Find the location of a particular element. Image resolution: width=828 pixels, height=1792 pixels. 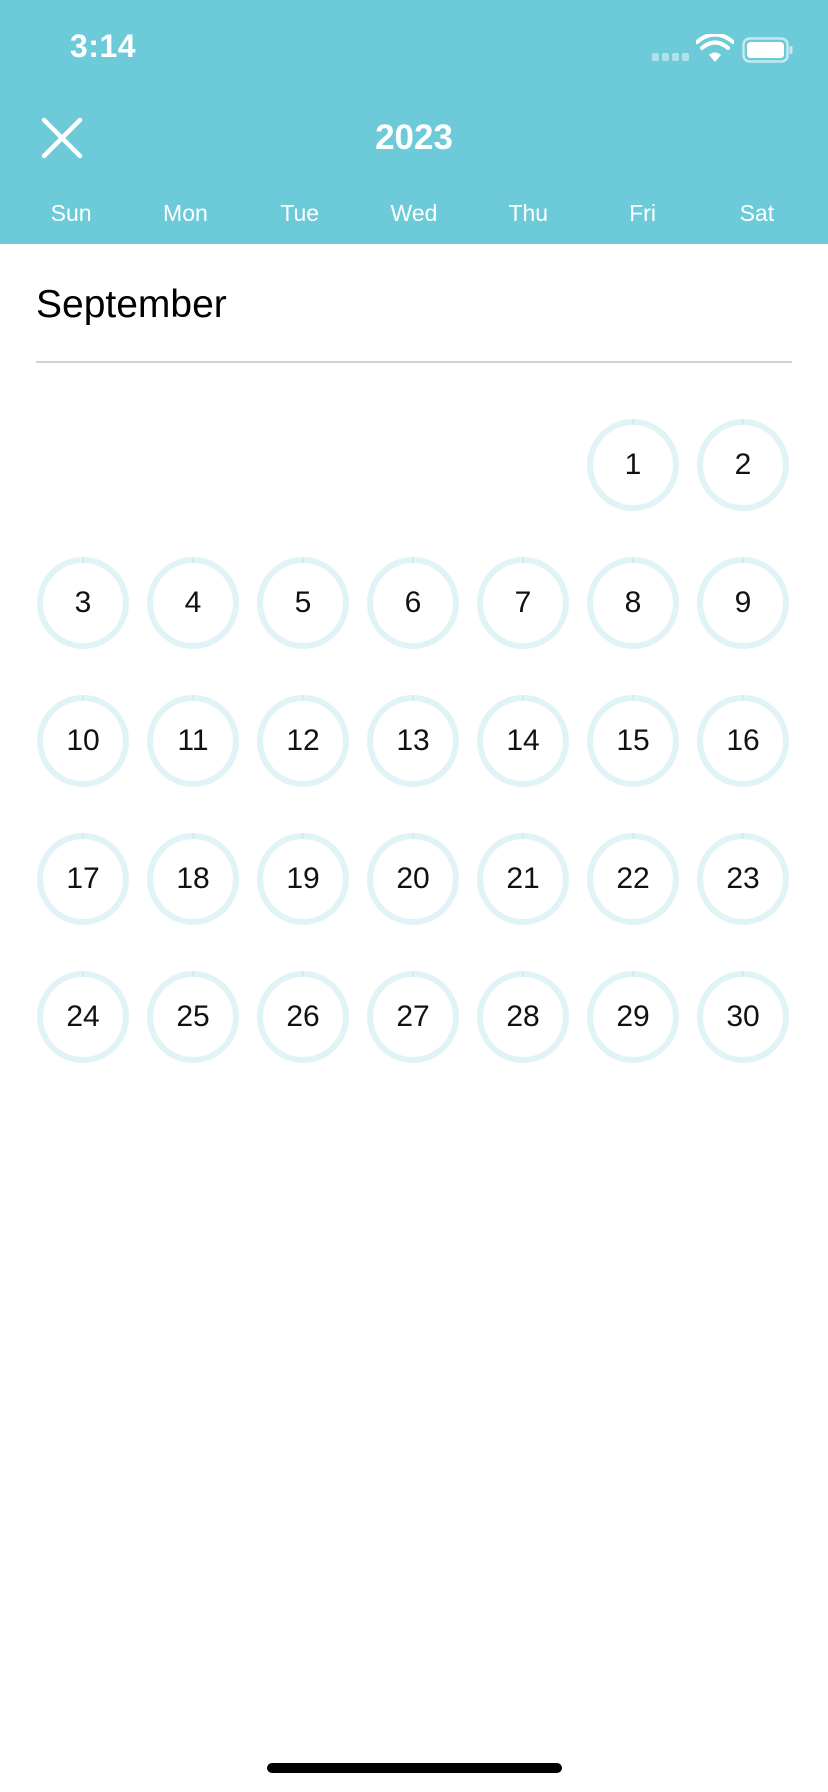

day-button: 22 is located at coordinates (633, 879).